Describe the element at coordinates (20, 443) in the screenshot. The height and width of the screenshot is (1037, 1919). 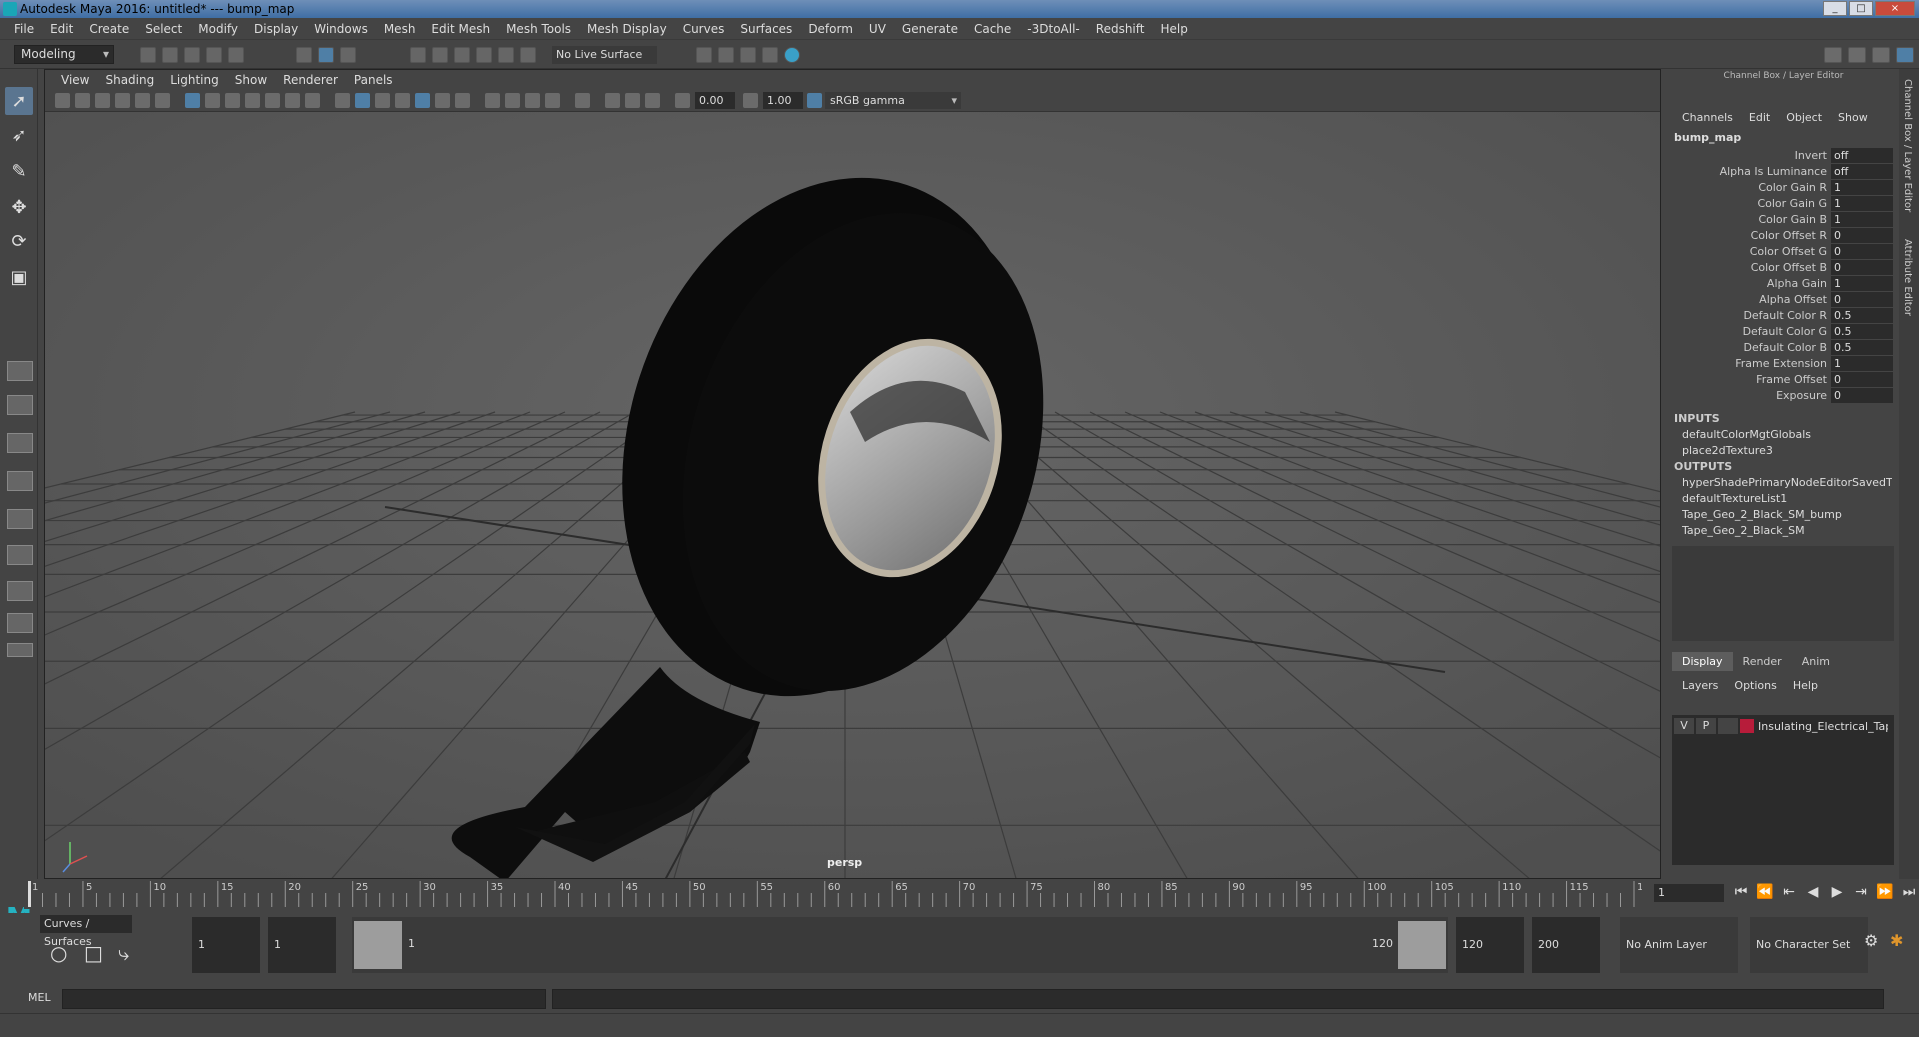
I see `persp-outliner-layout-icon` at that location.